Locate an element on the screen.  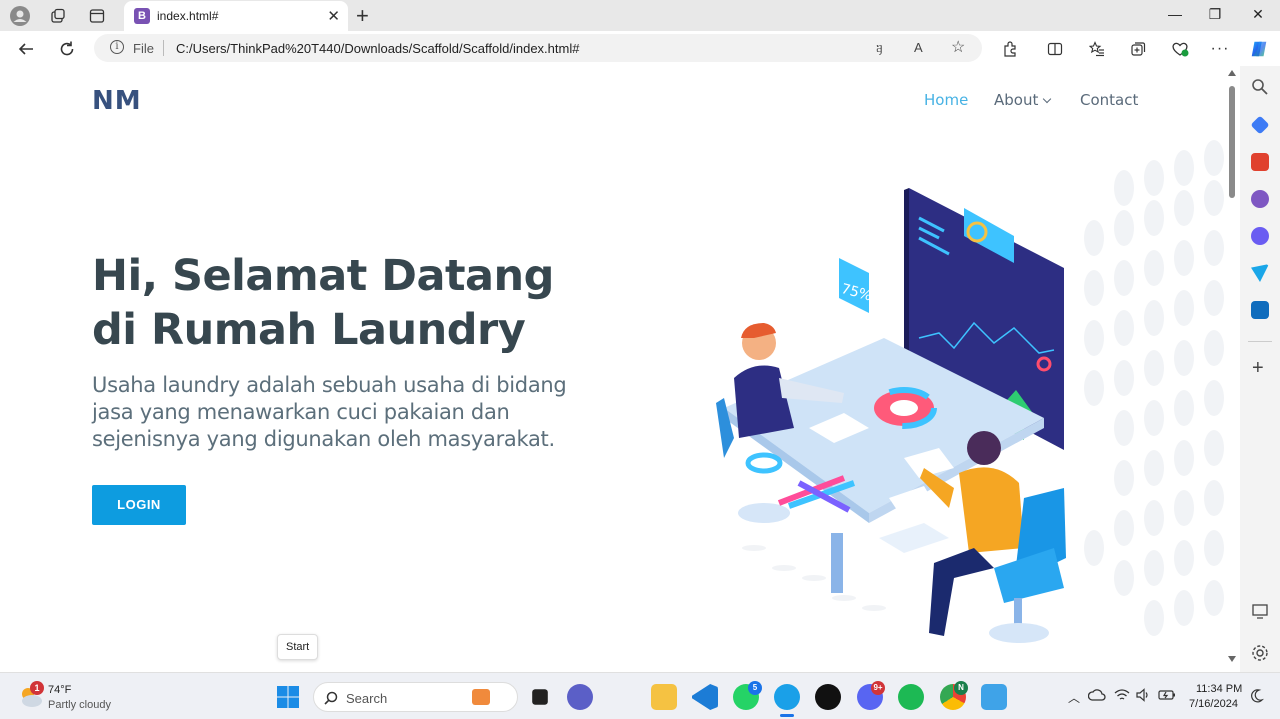
back-icon is located at coordinates (26, 49).